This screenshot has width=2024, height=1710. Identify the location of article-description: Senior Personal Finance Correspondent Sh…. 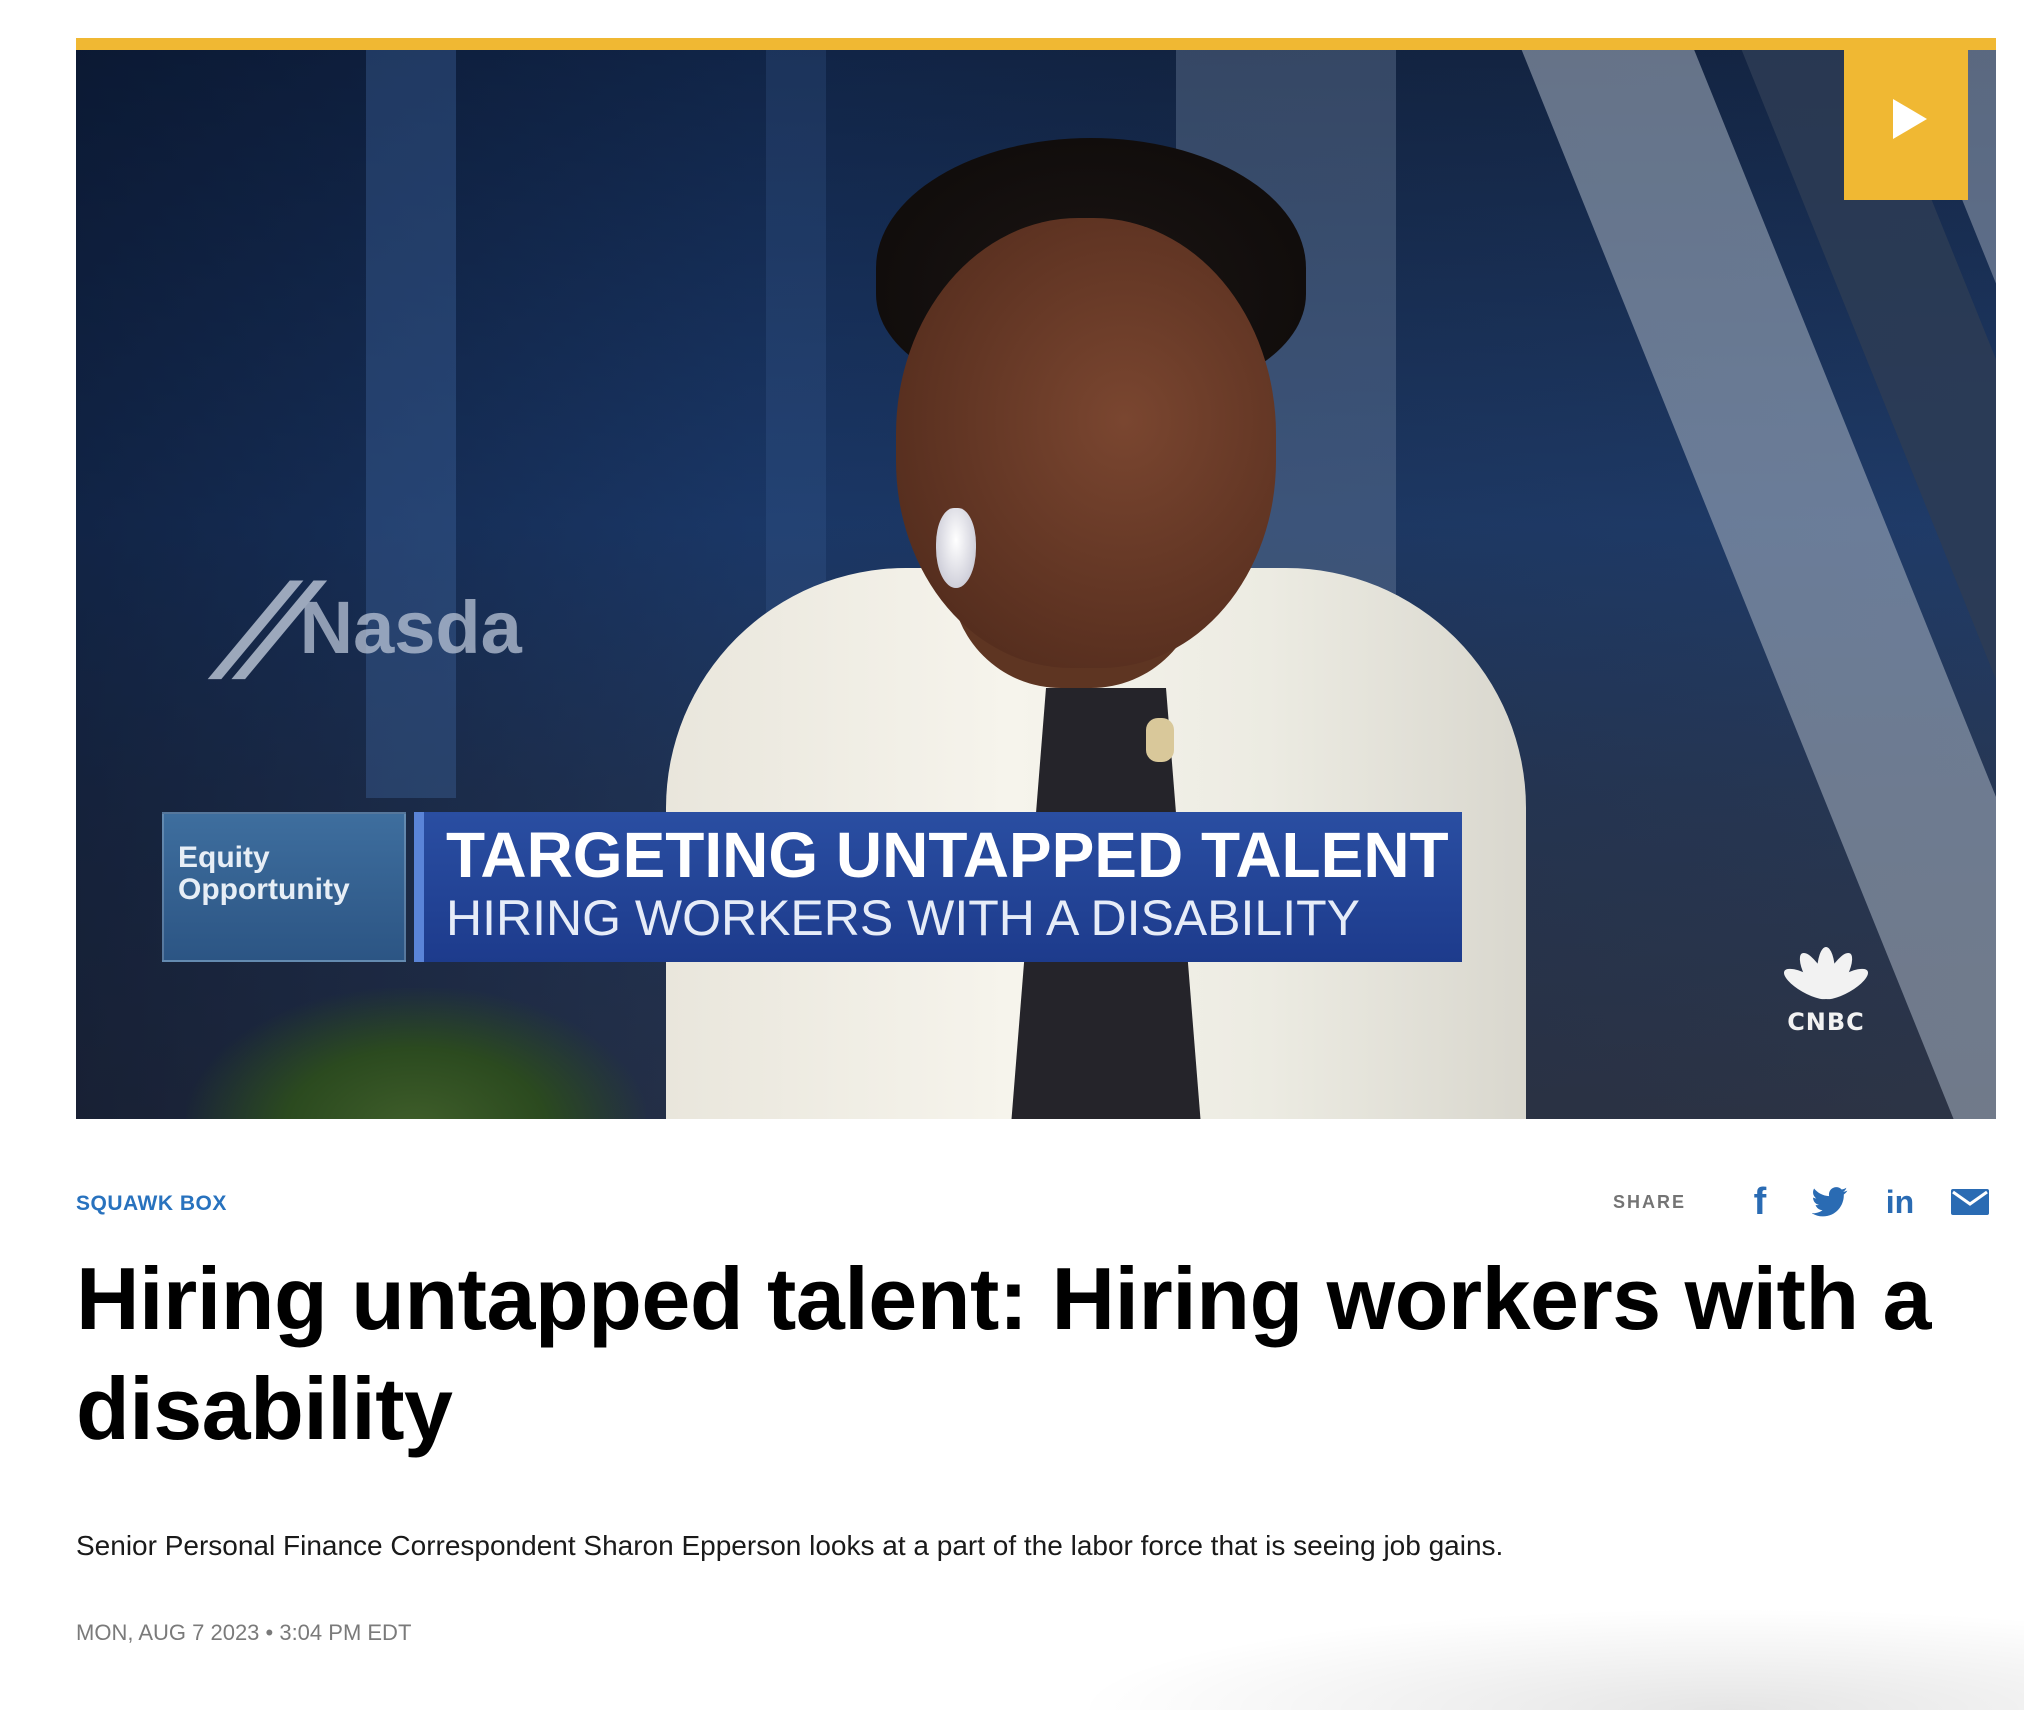
(790, 1545).